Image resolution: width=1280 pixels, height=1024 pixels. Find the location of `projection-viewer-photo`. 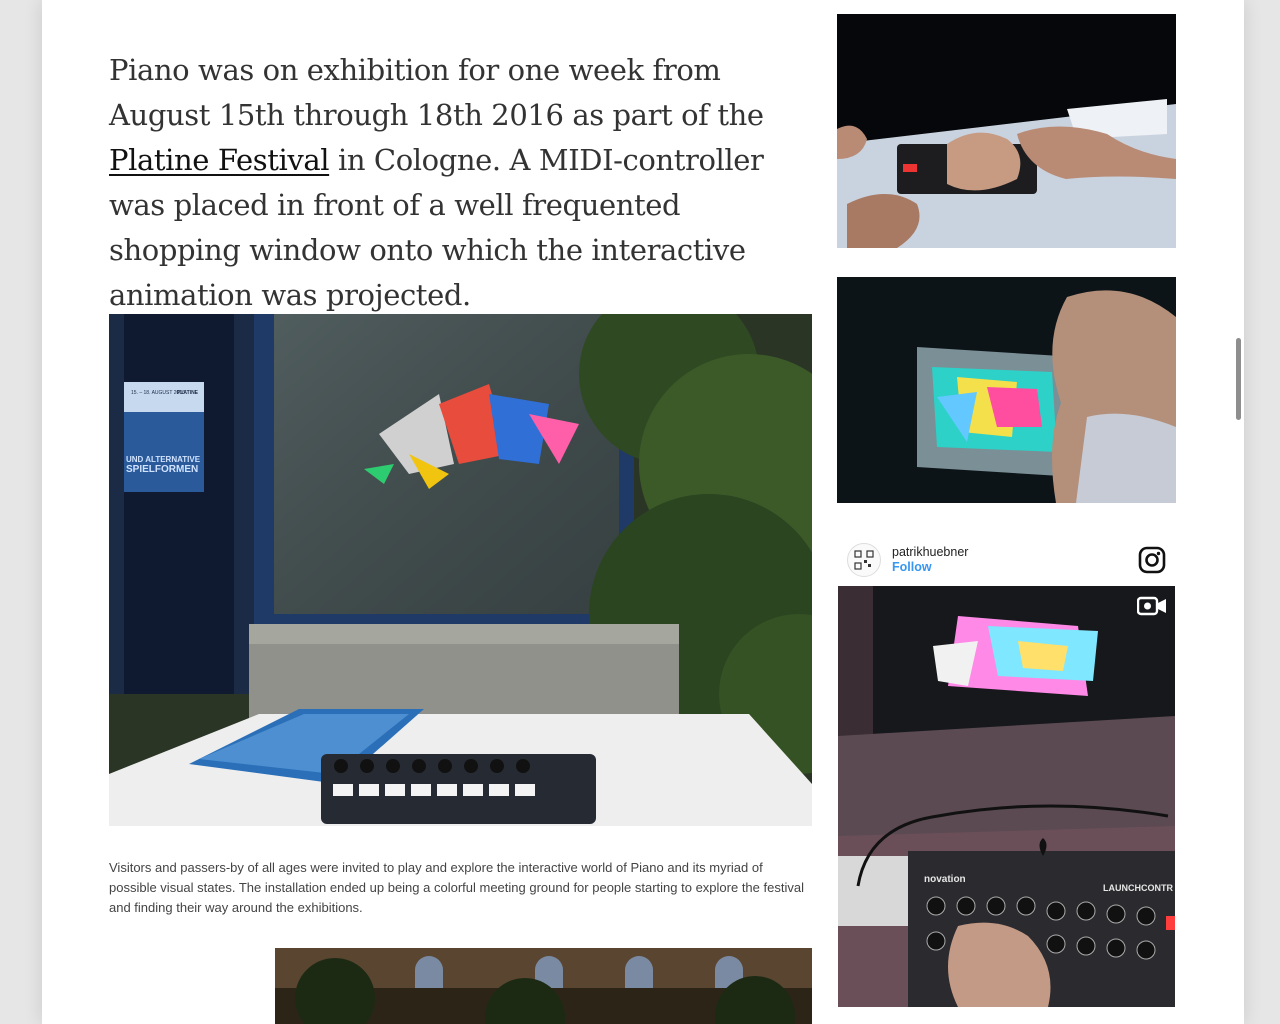

projection-viewer-photo is located at coordinates (1006, 390).